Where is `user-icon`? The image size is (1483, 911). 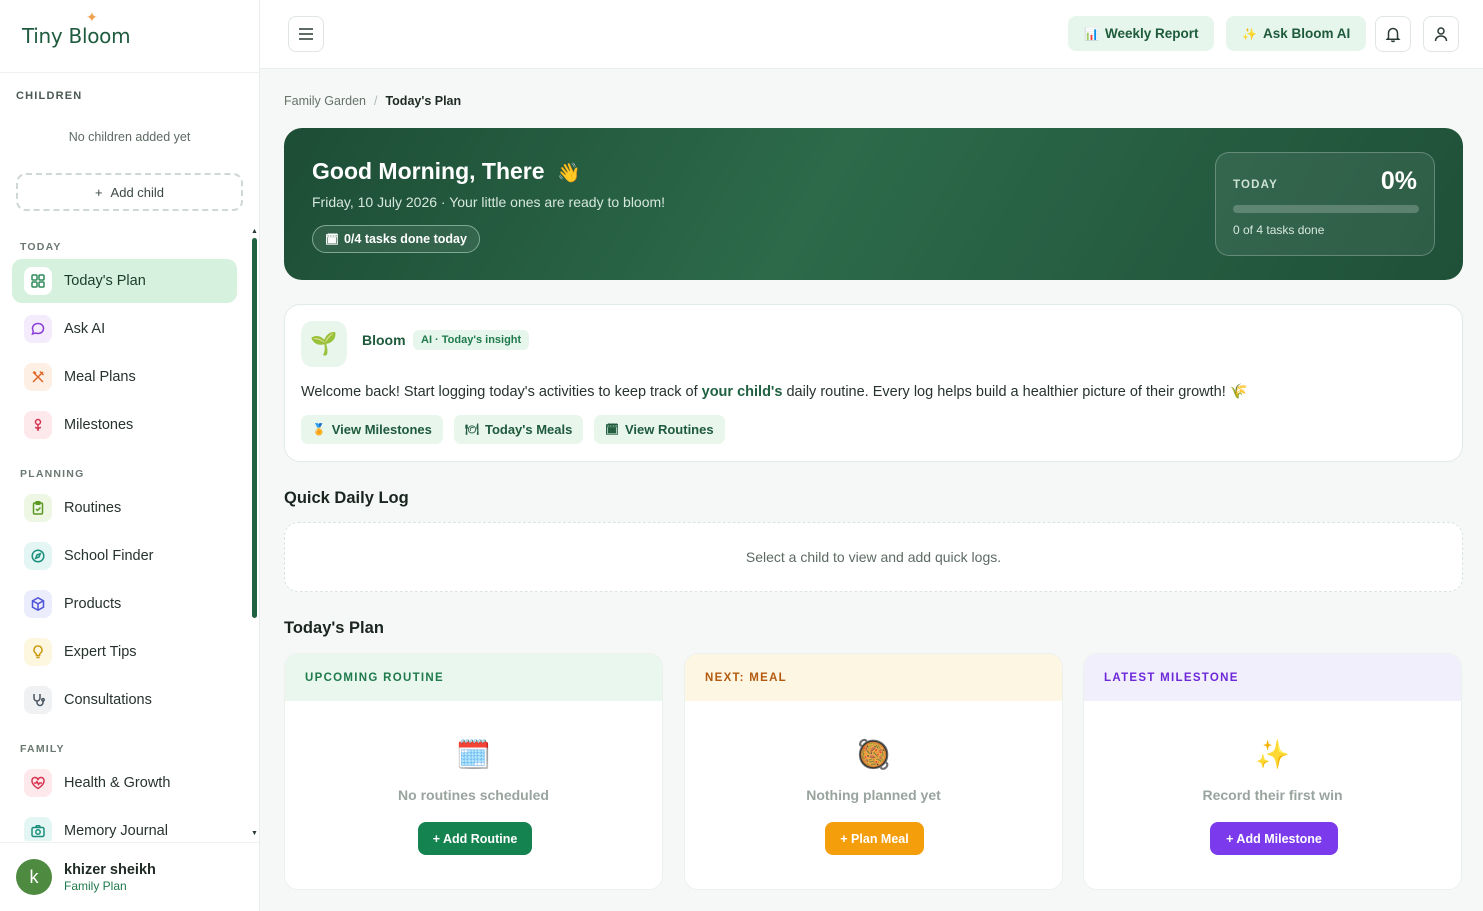 user-icon is located at coordinates (1441, 34).